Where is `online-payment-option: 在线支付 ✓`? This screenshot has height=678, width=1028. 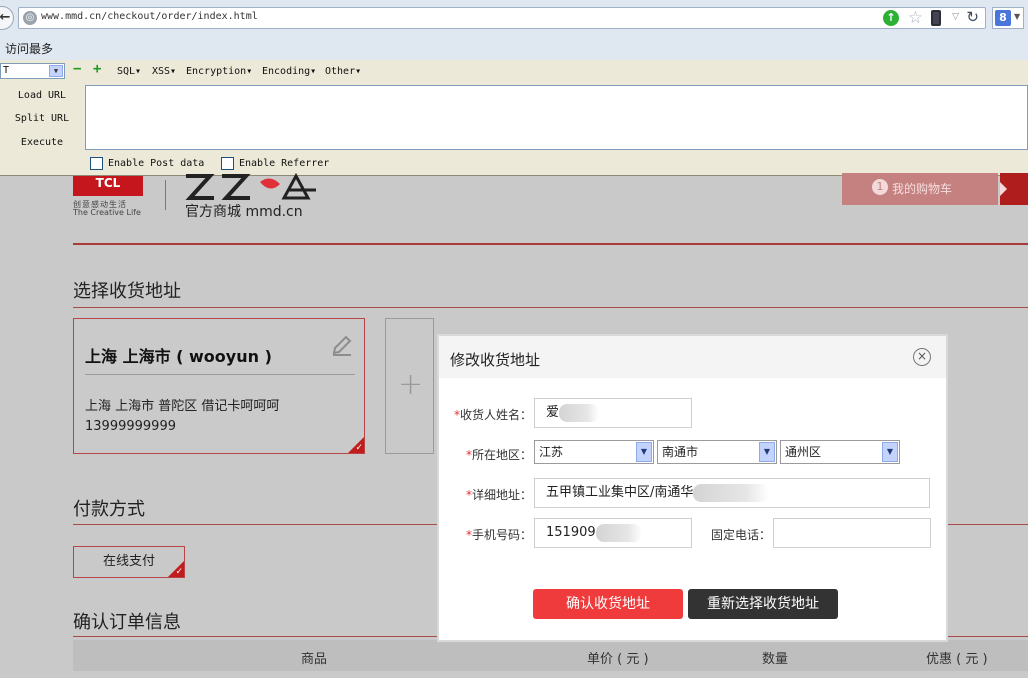
online-payment-option: 在线支付 ✓ is located at coordinates (129, 562).